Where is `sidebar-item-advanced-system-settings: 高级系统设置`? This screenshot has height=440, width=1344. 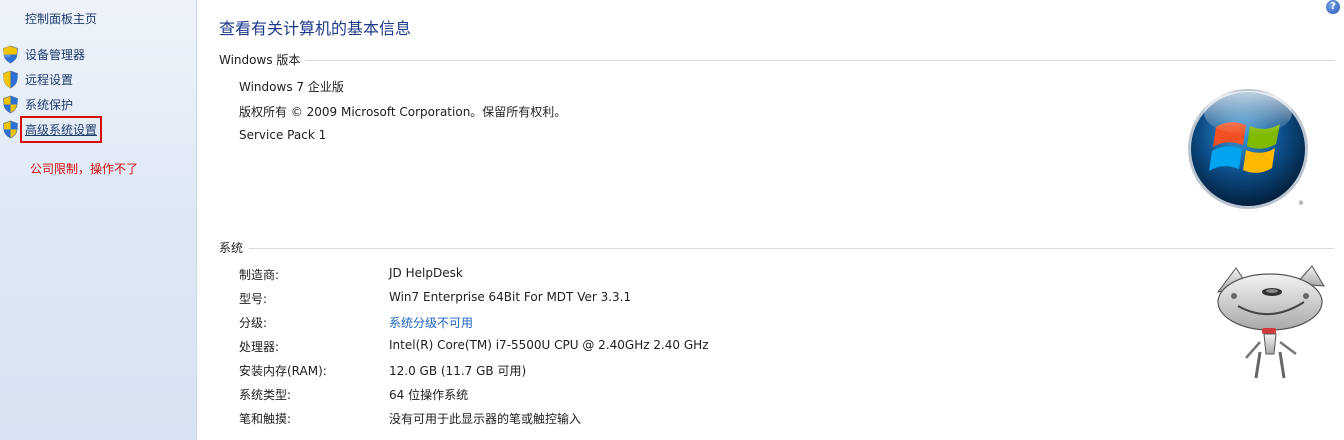
sidebar-item-advanced-system-settings: 高级系统设置 is located at coordinates (52, 129).